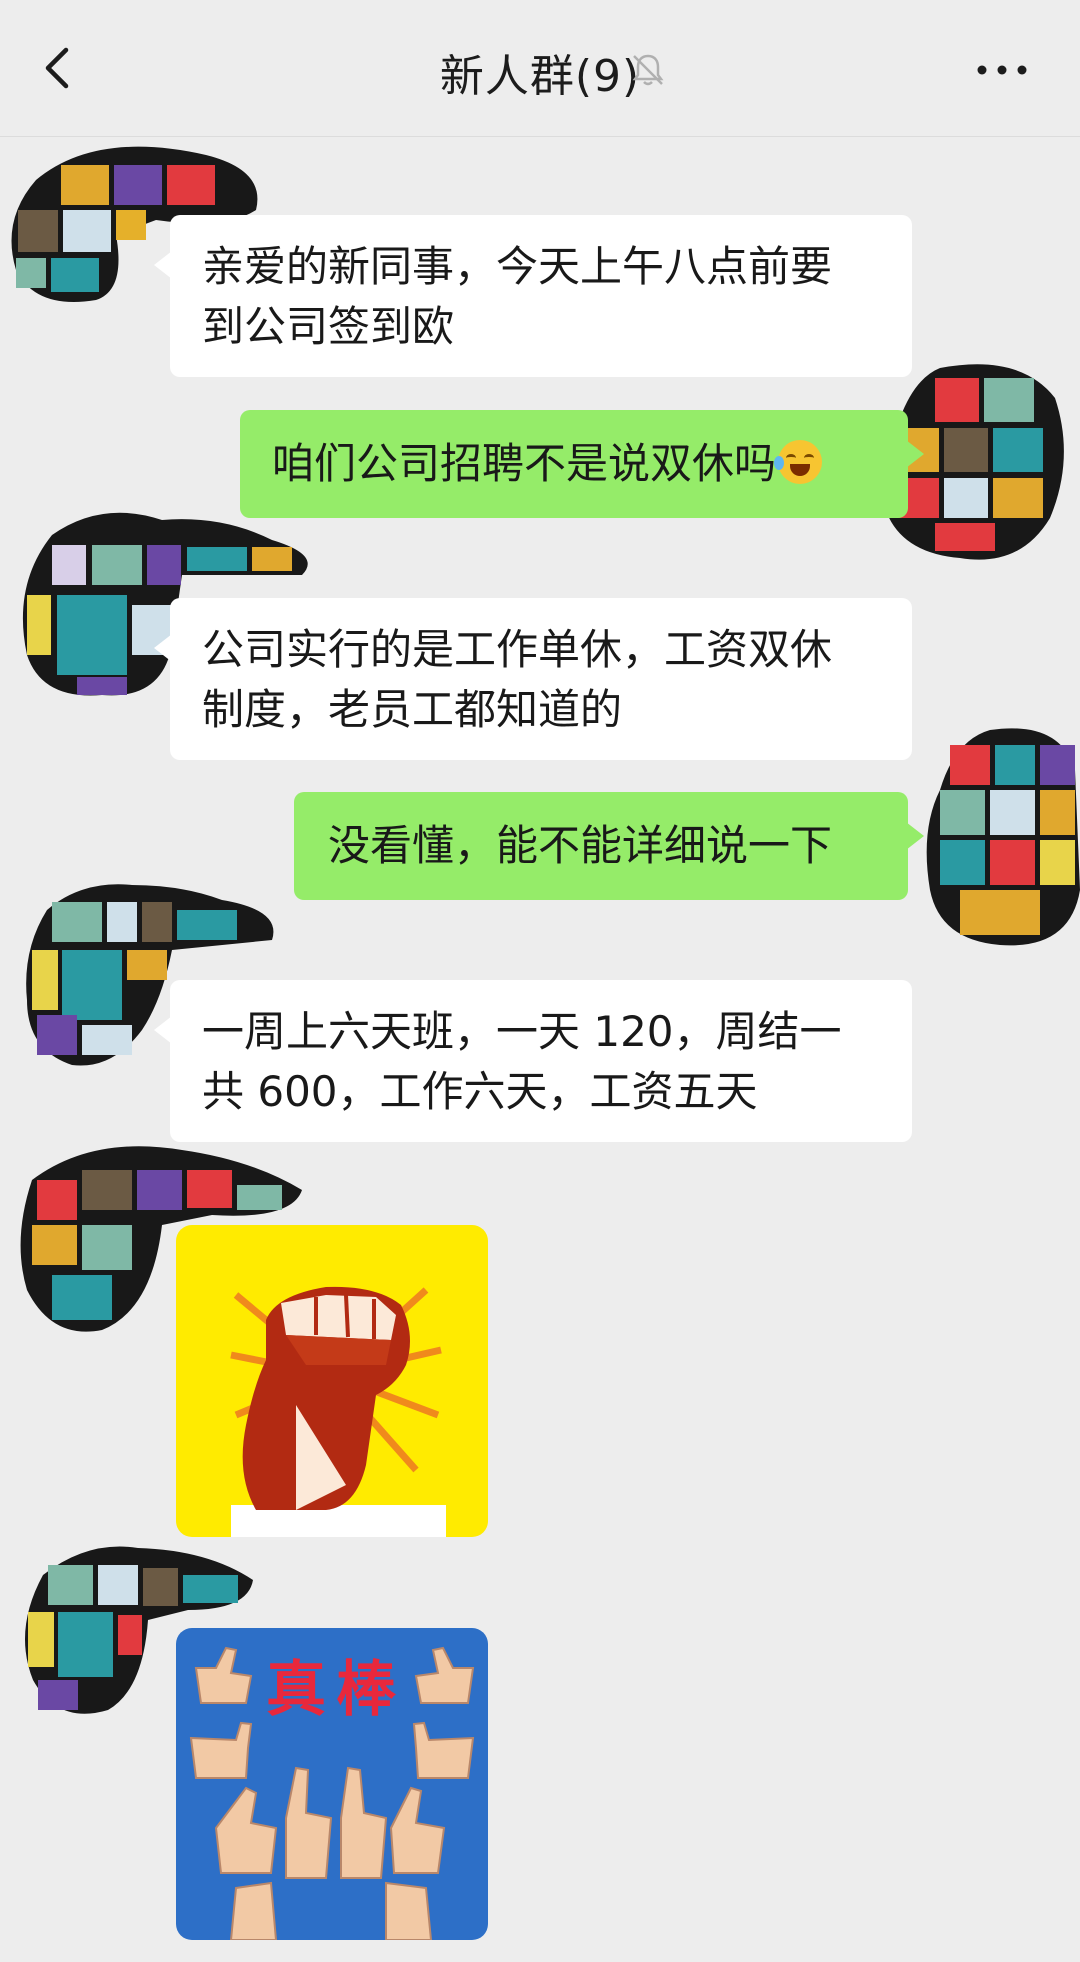 Image resolution: width=1080 pixels, height=1962 pixels. I want to click on chat-header: 新人群(9), so click(540, 68).